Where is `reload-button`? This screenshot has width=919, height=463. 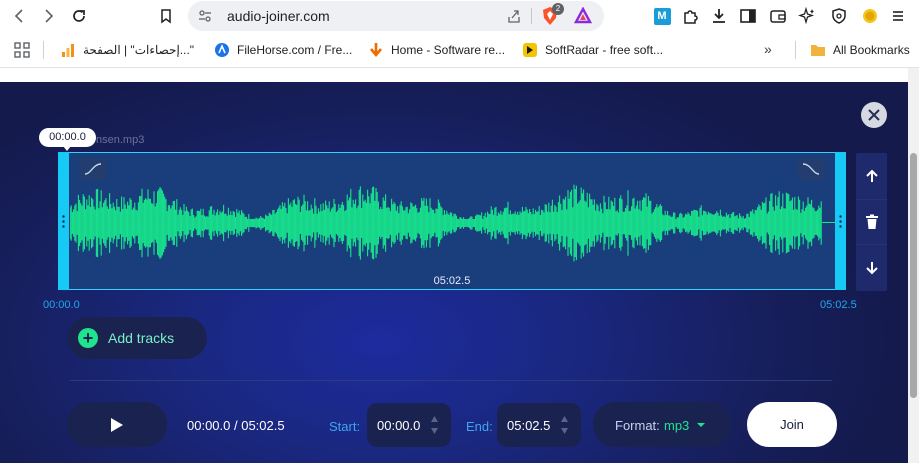 reload-button is located at coordinates (79, 16).